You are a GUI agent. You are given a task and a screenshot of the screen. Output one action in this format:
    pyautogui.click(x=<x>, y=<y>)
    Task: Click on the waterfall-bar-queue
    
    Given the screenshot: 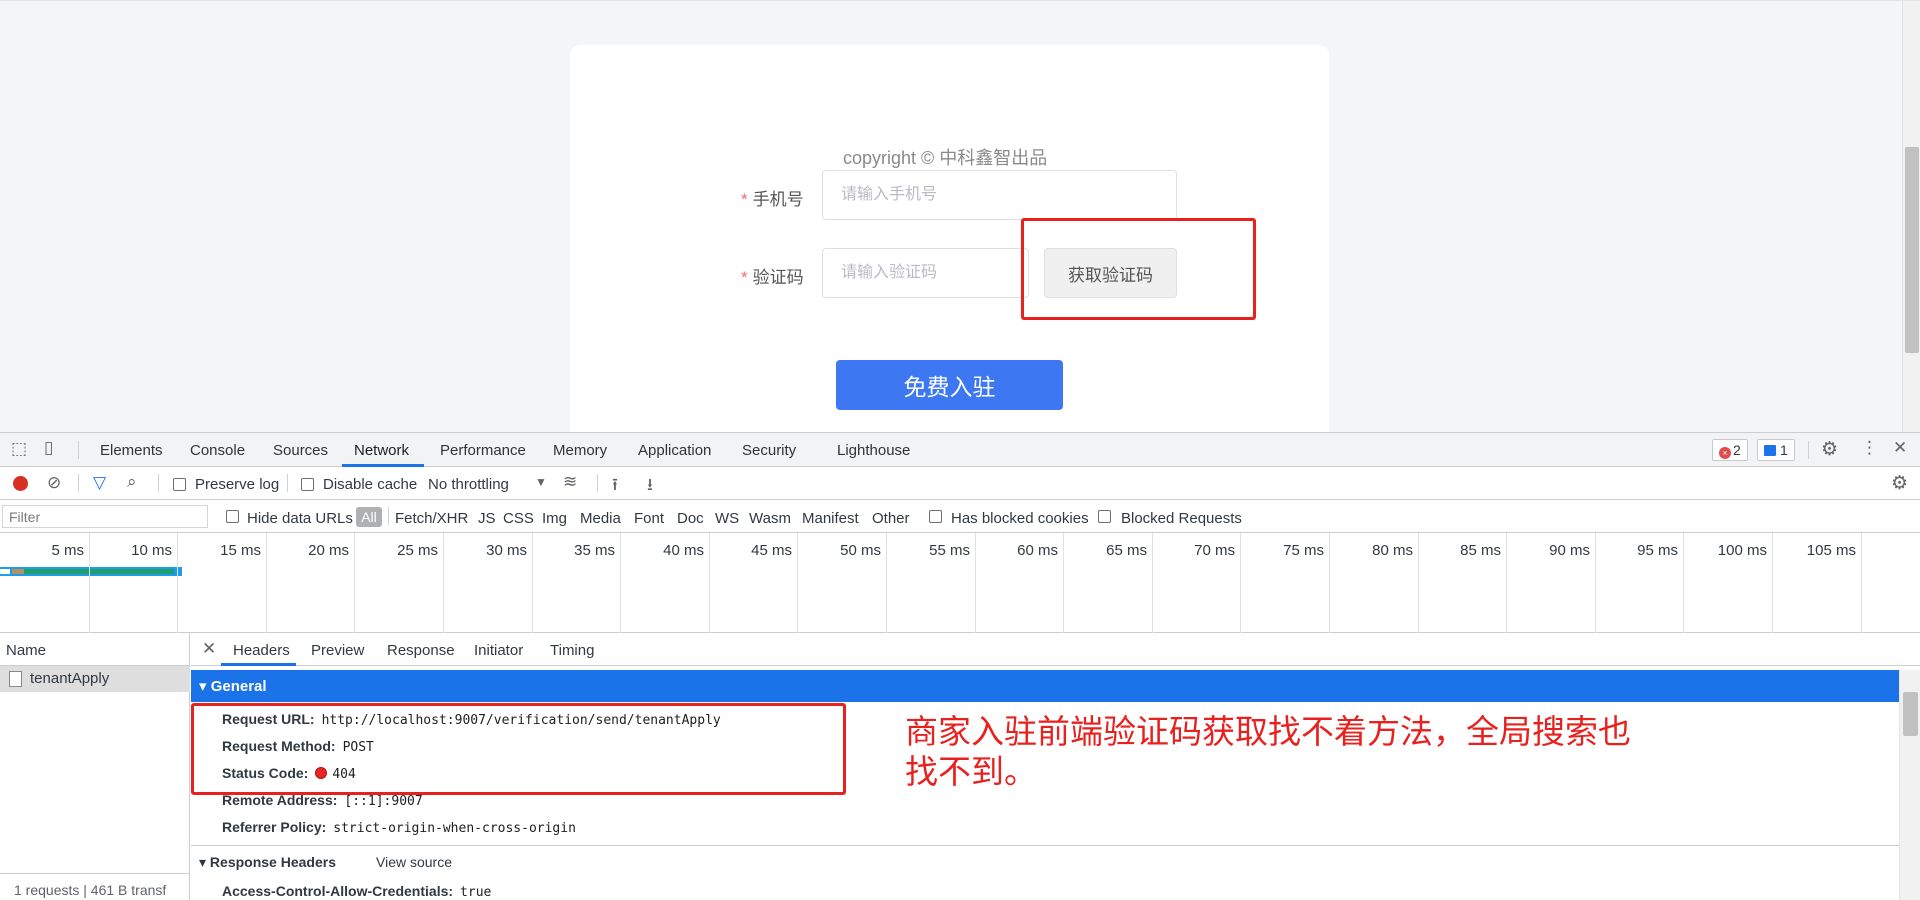 What is the action you would take?
    pyautogui.click(x=5, y=571)
    